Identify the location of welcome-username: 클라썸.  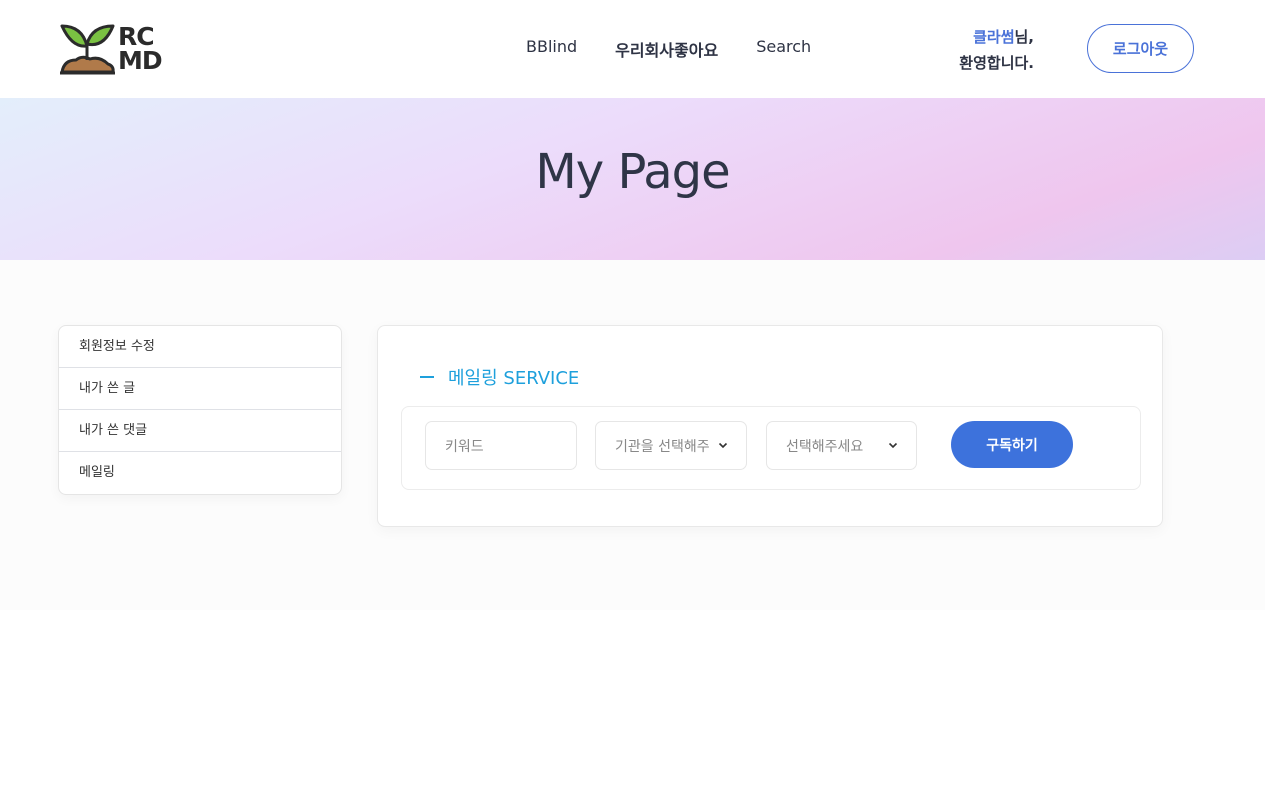
(994, 37).